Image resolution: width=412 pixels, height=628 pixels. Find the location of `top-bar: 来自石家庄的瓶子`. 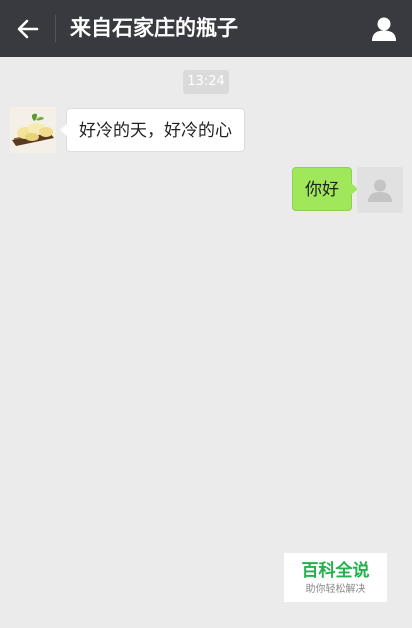

top-bar: 来自石家庄的瓶子 is located at coordinates (206, 28).